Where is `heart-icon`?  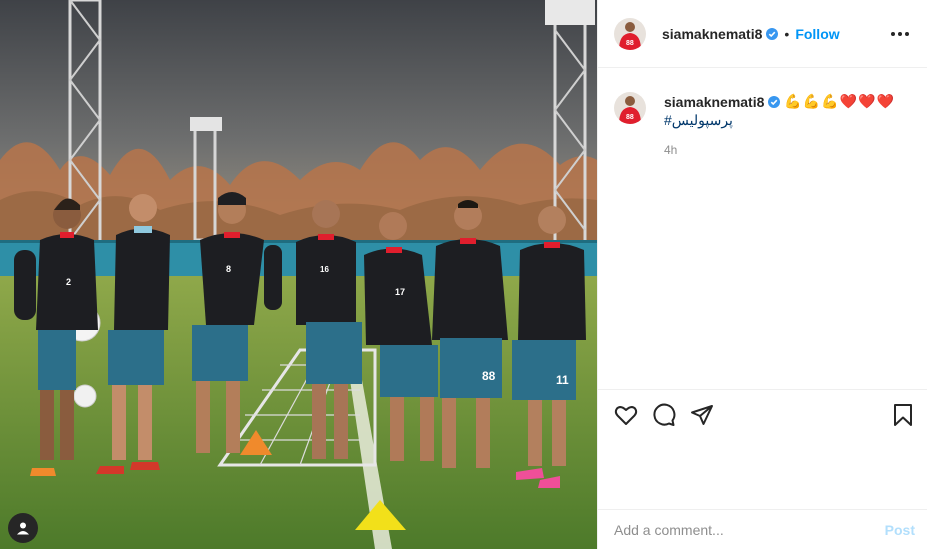
heart-icon is located at coordinates (626, 415).